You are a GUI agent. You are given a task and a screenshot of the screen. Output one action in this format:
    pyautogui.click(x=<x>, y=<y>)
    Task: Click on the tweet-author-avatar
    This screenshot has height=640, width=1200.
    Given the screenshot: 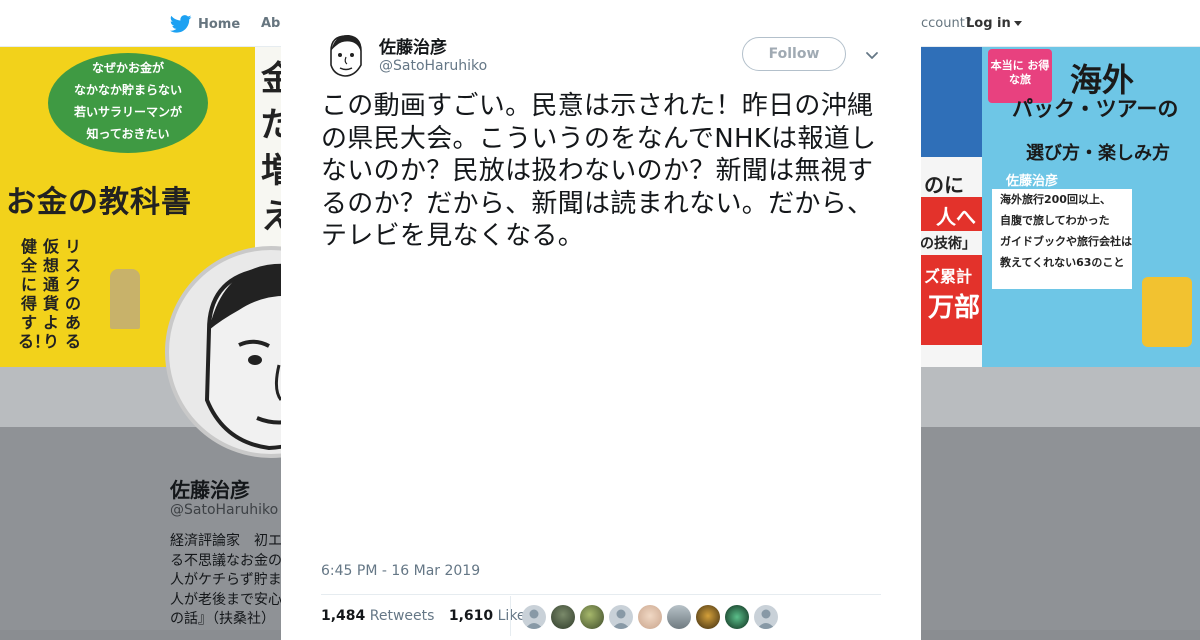 What is the action you would take?
    pyautogui.click(x=345, y=55)
    